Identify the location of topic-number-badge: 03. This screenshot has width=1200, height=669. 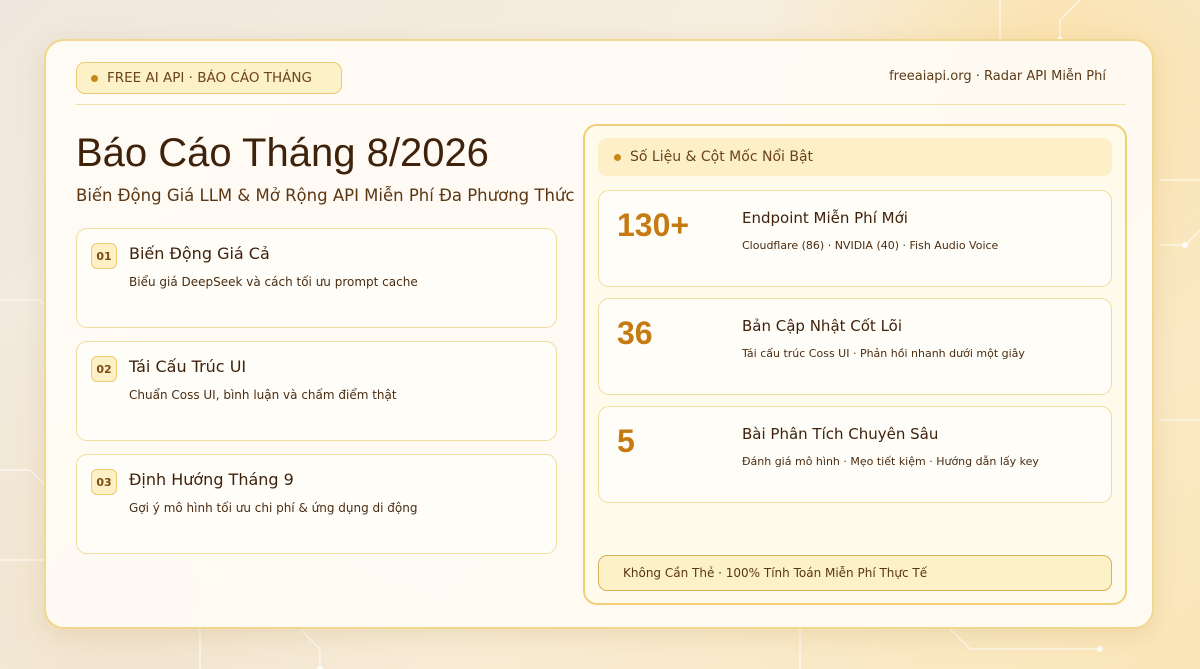
(104, 482).